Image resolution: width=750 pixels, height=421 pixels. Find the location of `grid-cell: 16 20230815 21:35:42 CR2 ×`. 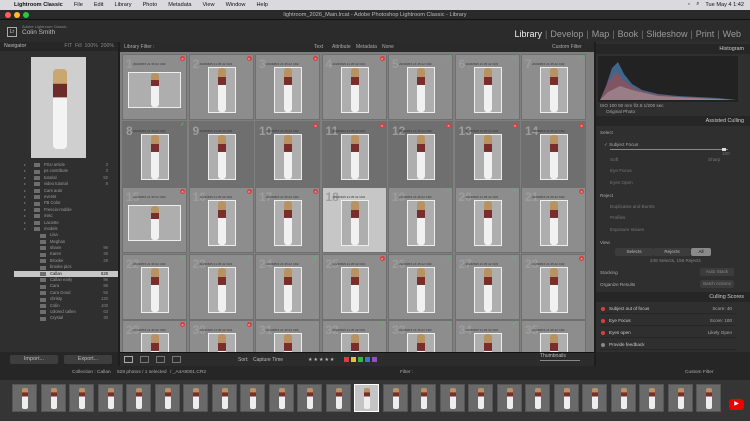

grid-cell: 16 20230815 21:35:42 CR2 × is located at coordinates (221, 220).